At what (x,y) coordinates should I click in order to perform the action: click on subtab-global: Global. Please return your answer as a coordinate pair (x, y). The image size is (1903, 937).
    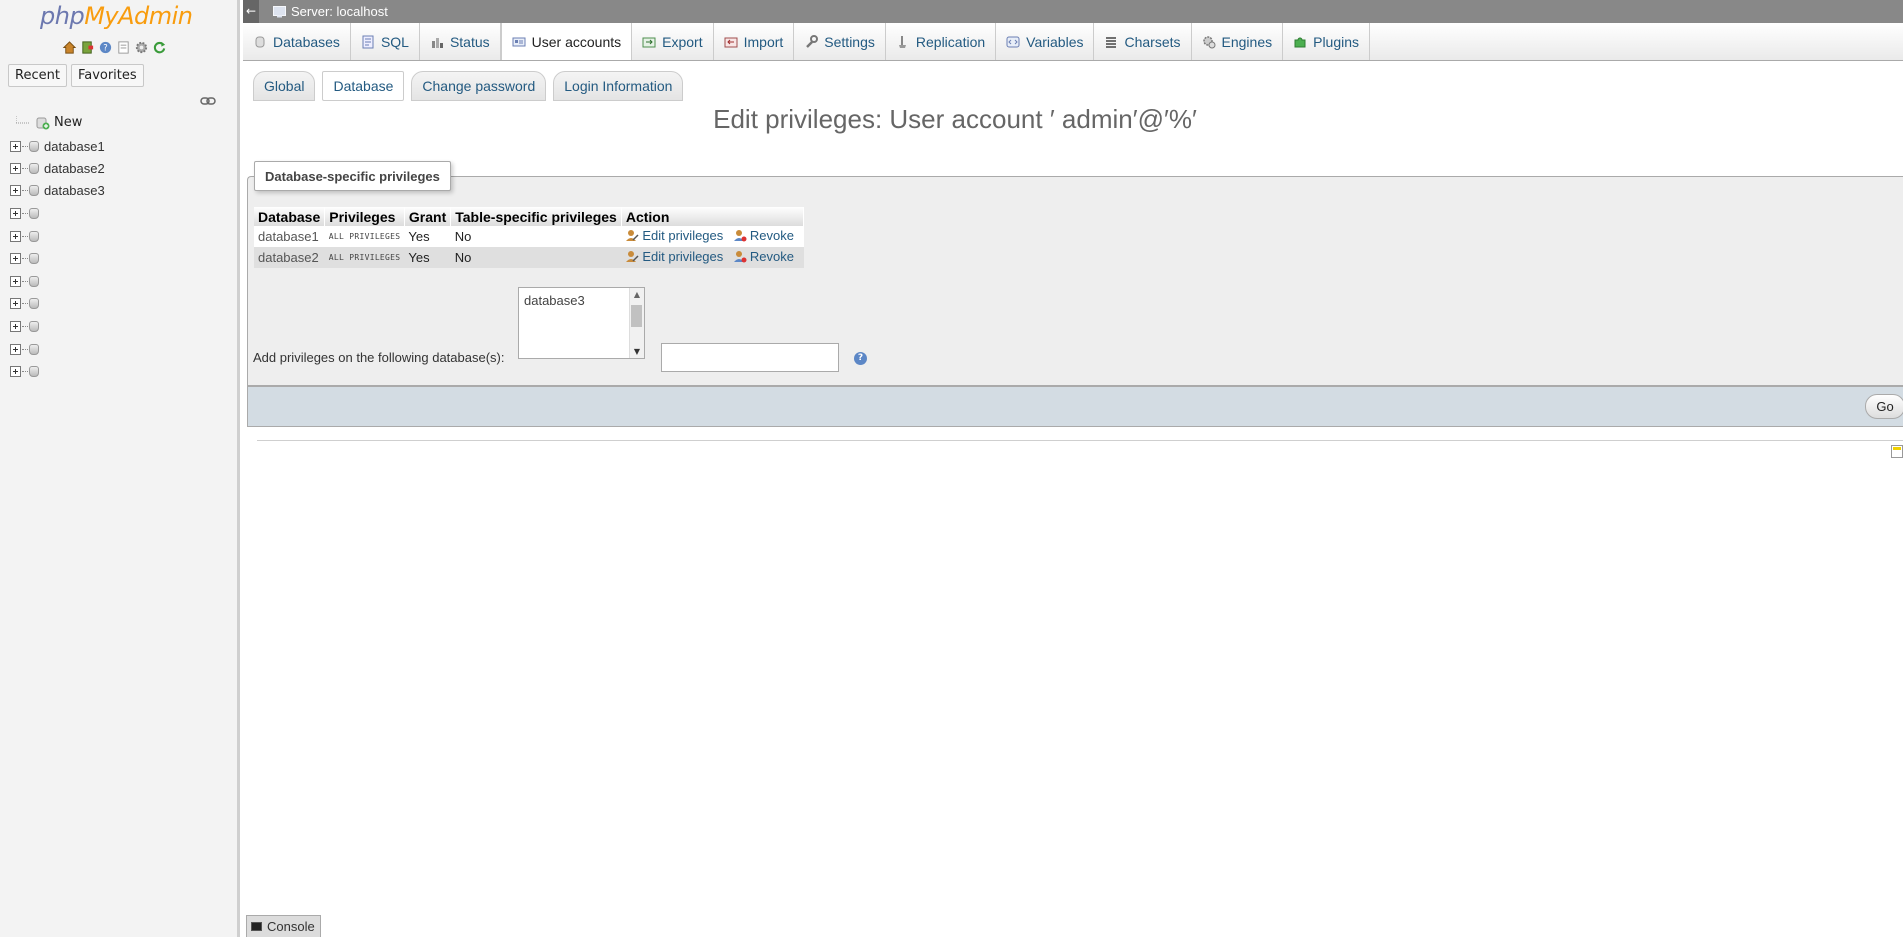
    Looking at the image, I should click on (284, 86).